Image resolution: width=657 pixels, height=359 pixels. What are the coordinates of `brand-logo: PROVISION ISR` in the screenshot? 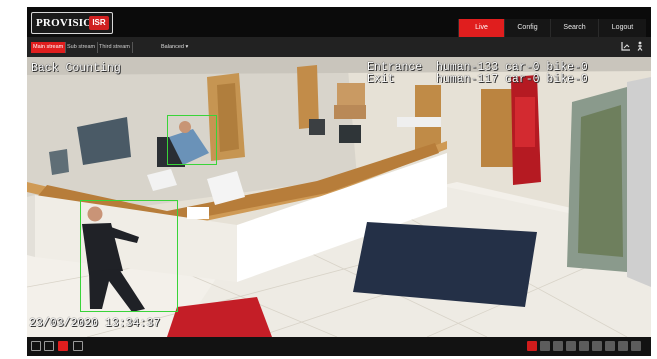 It's located at (72, 23).